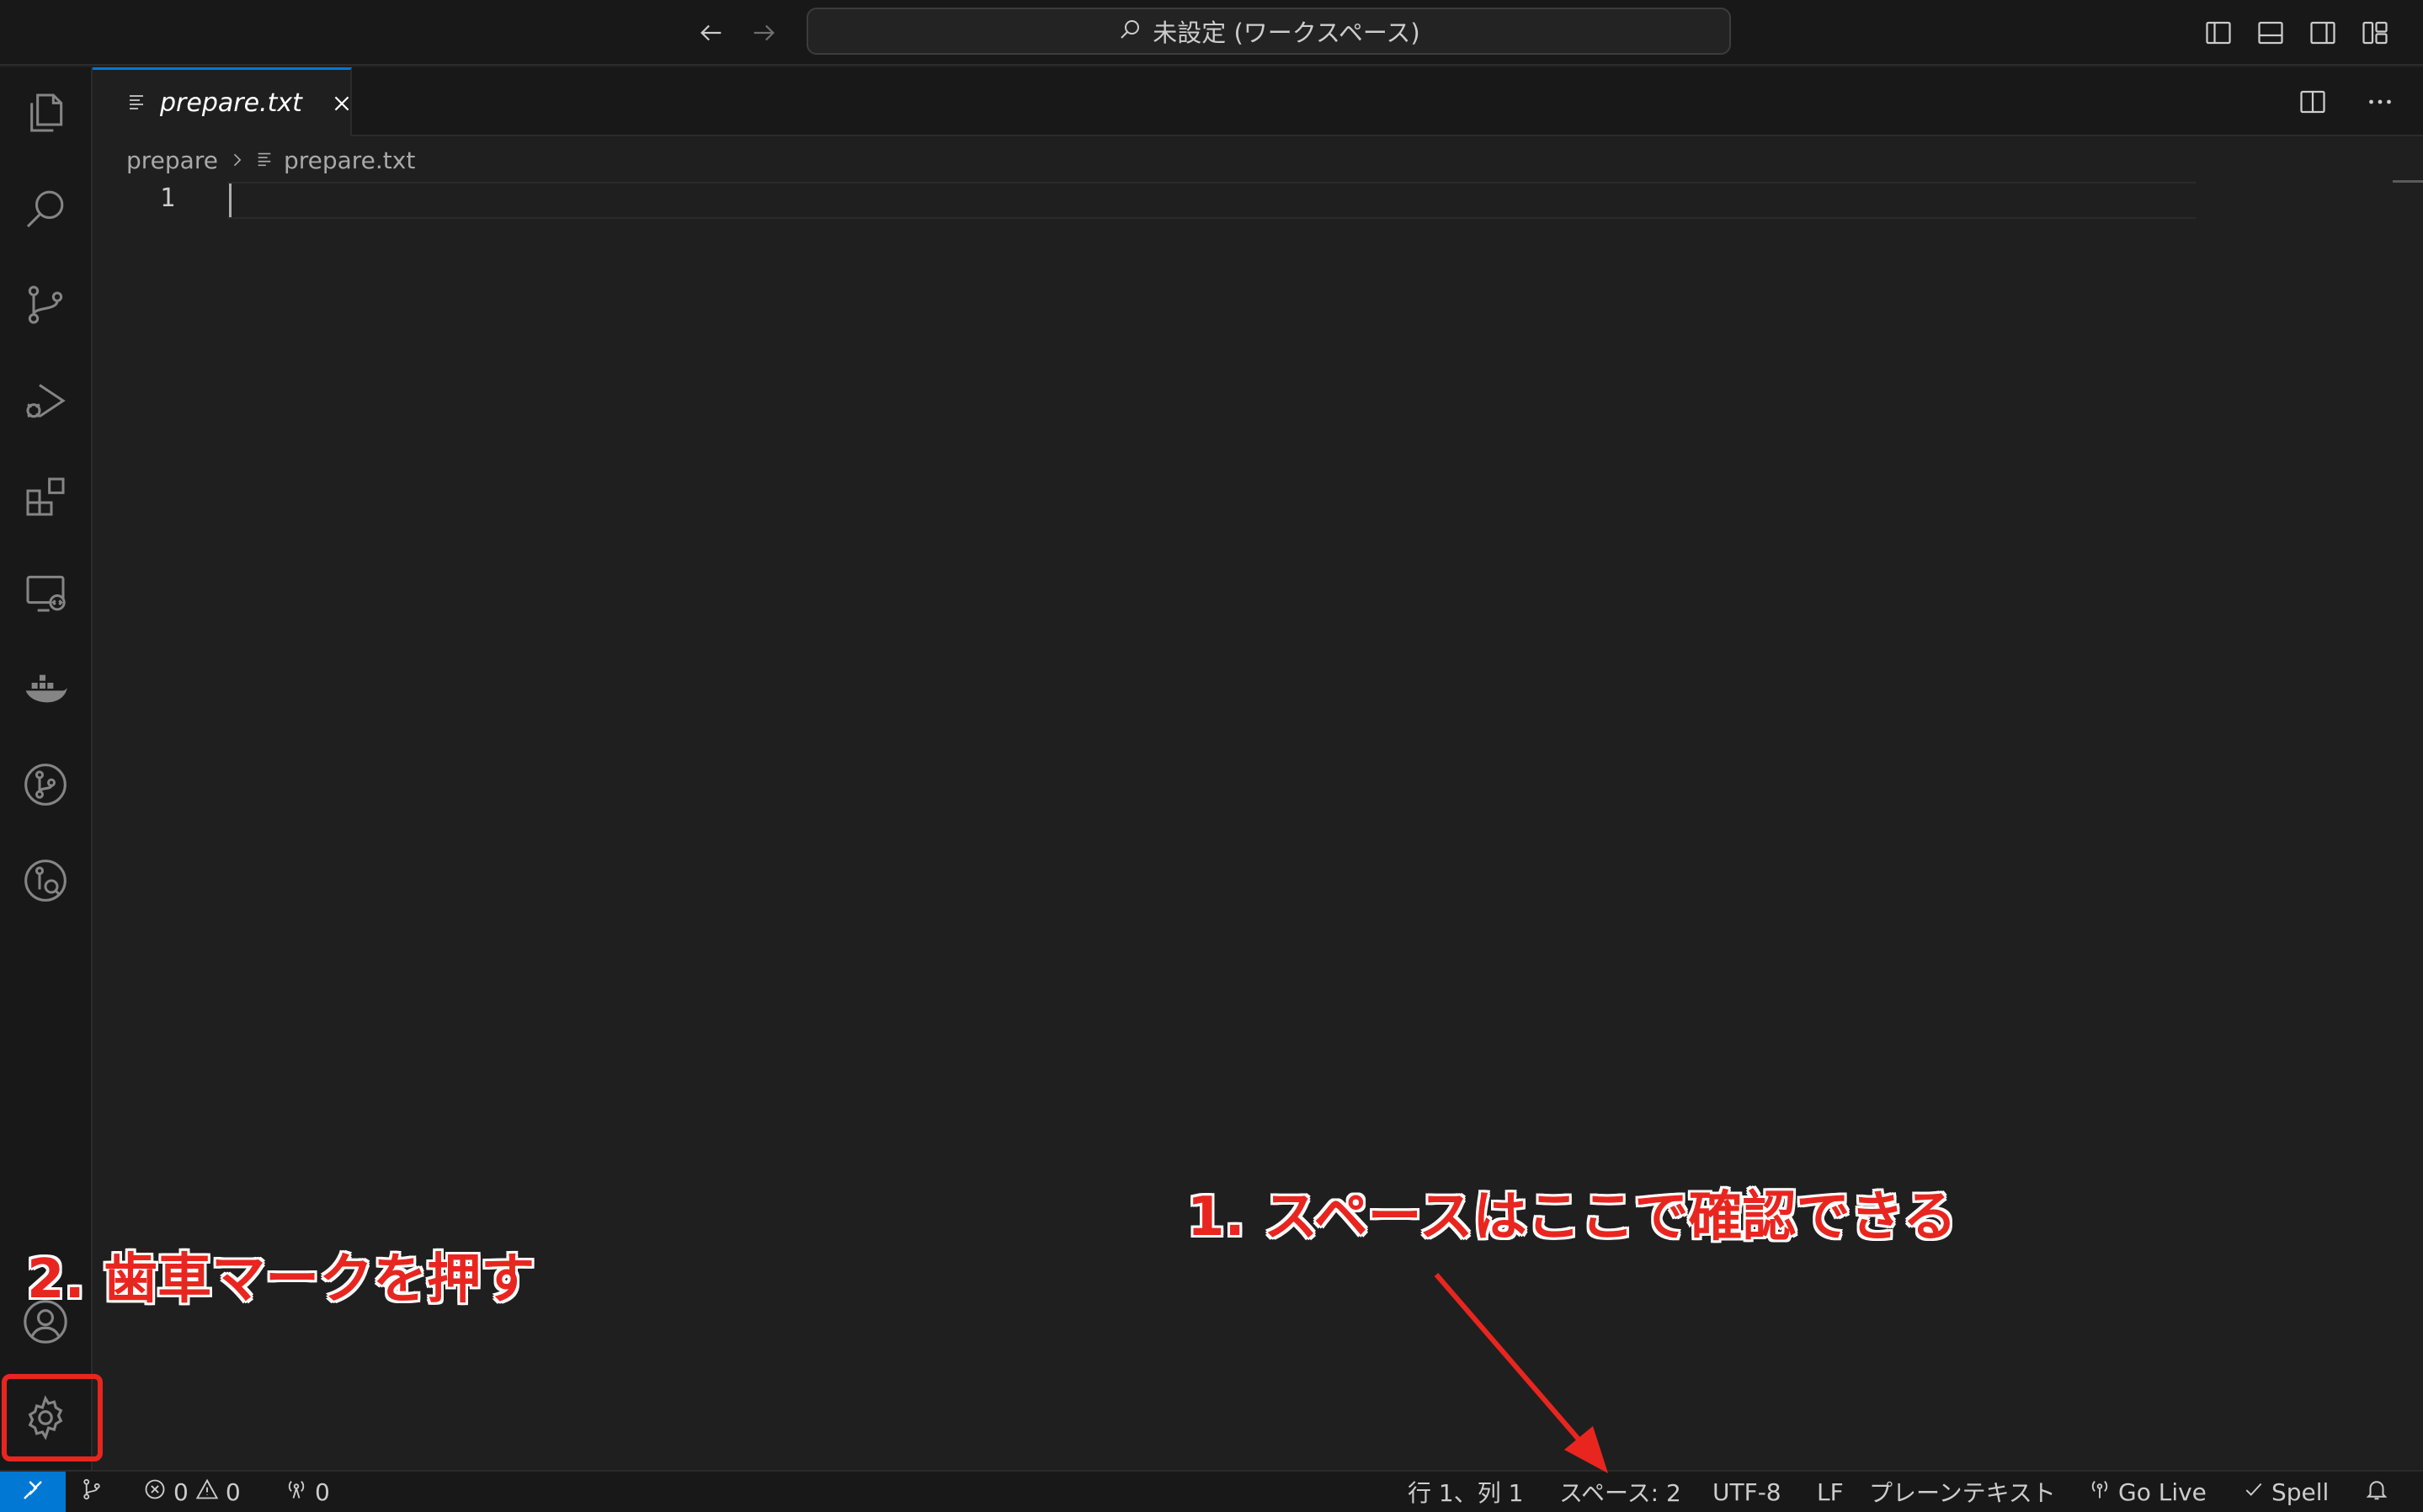  I want to click on breadcrumb: prepare prepare.txt, so click(271, 160).